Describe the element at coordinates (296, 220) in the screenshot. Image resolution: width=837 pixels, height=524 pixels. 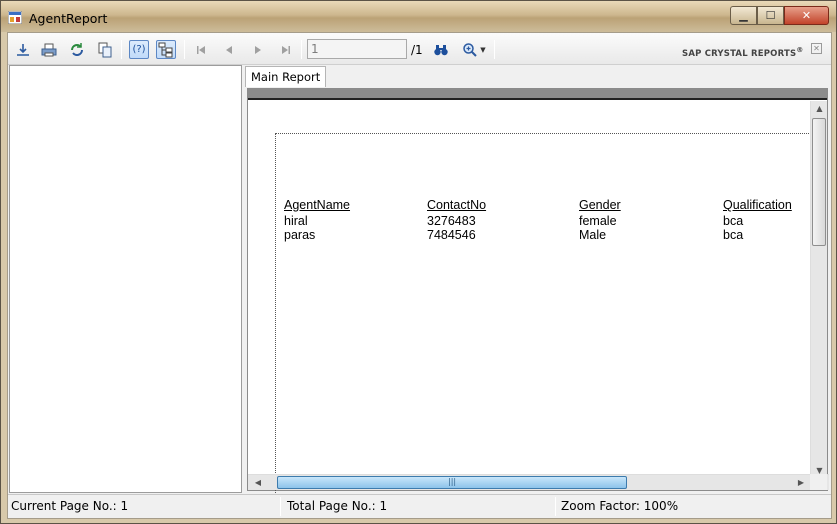
I see `cell: hiral` at that location.